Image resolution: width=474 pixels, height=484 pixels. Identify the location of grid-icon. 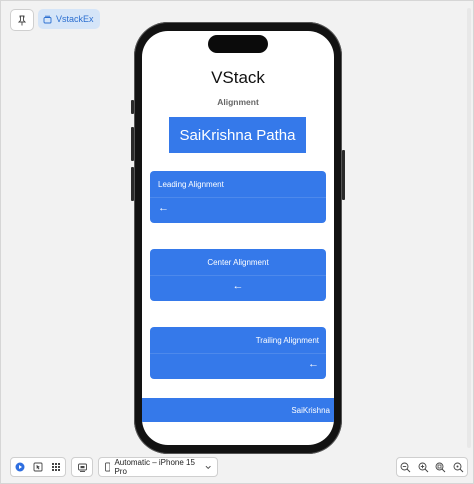
(56, 467).